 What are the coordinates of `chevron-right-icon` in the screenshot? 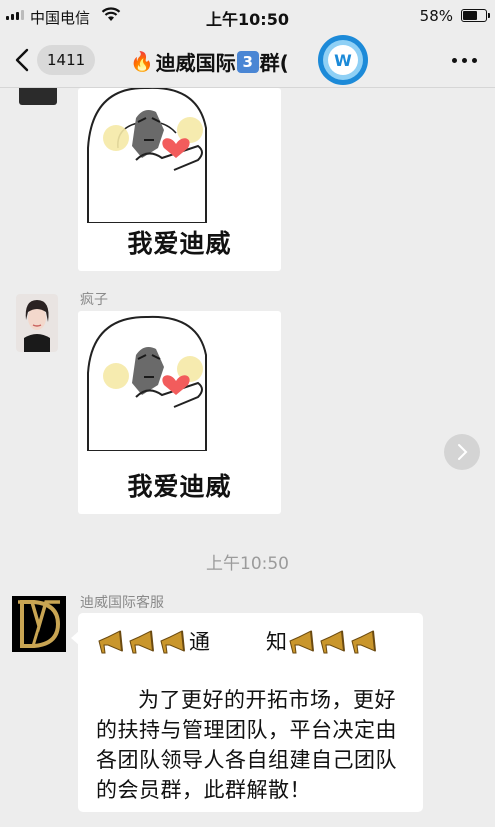 It's located at (463, 452).